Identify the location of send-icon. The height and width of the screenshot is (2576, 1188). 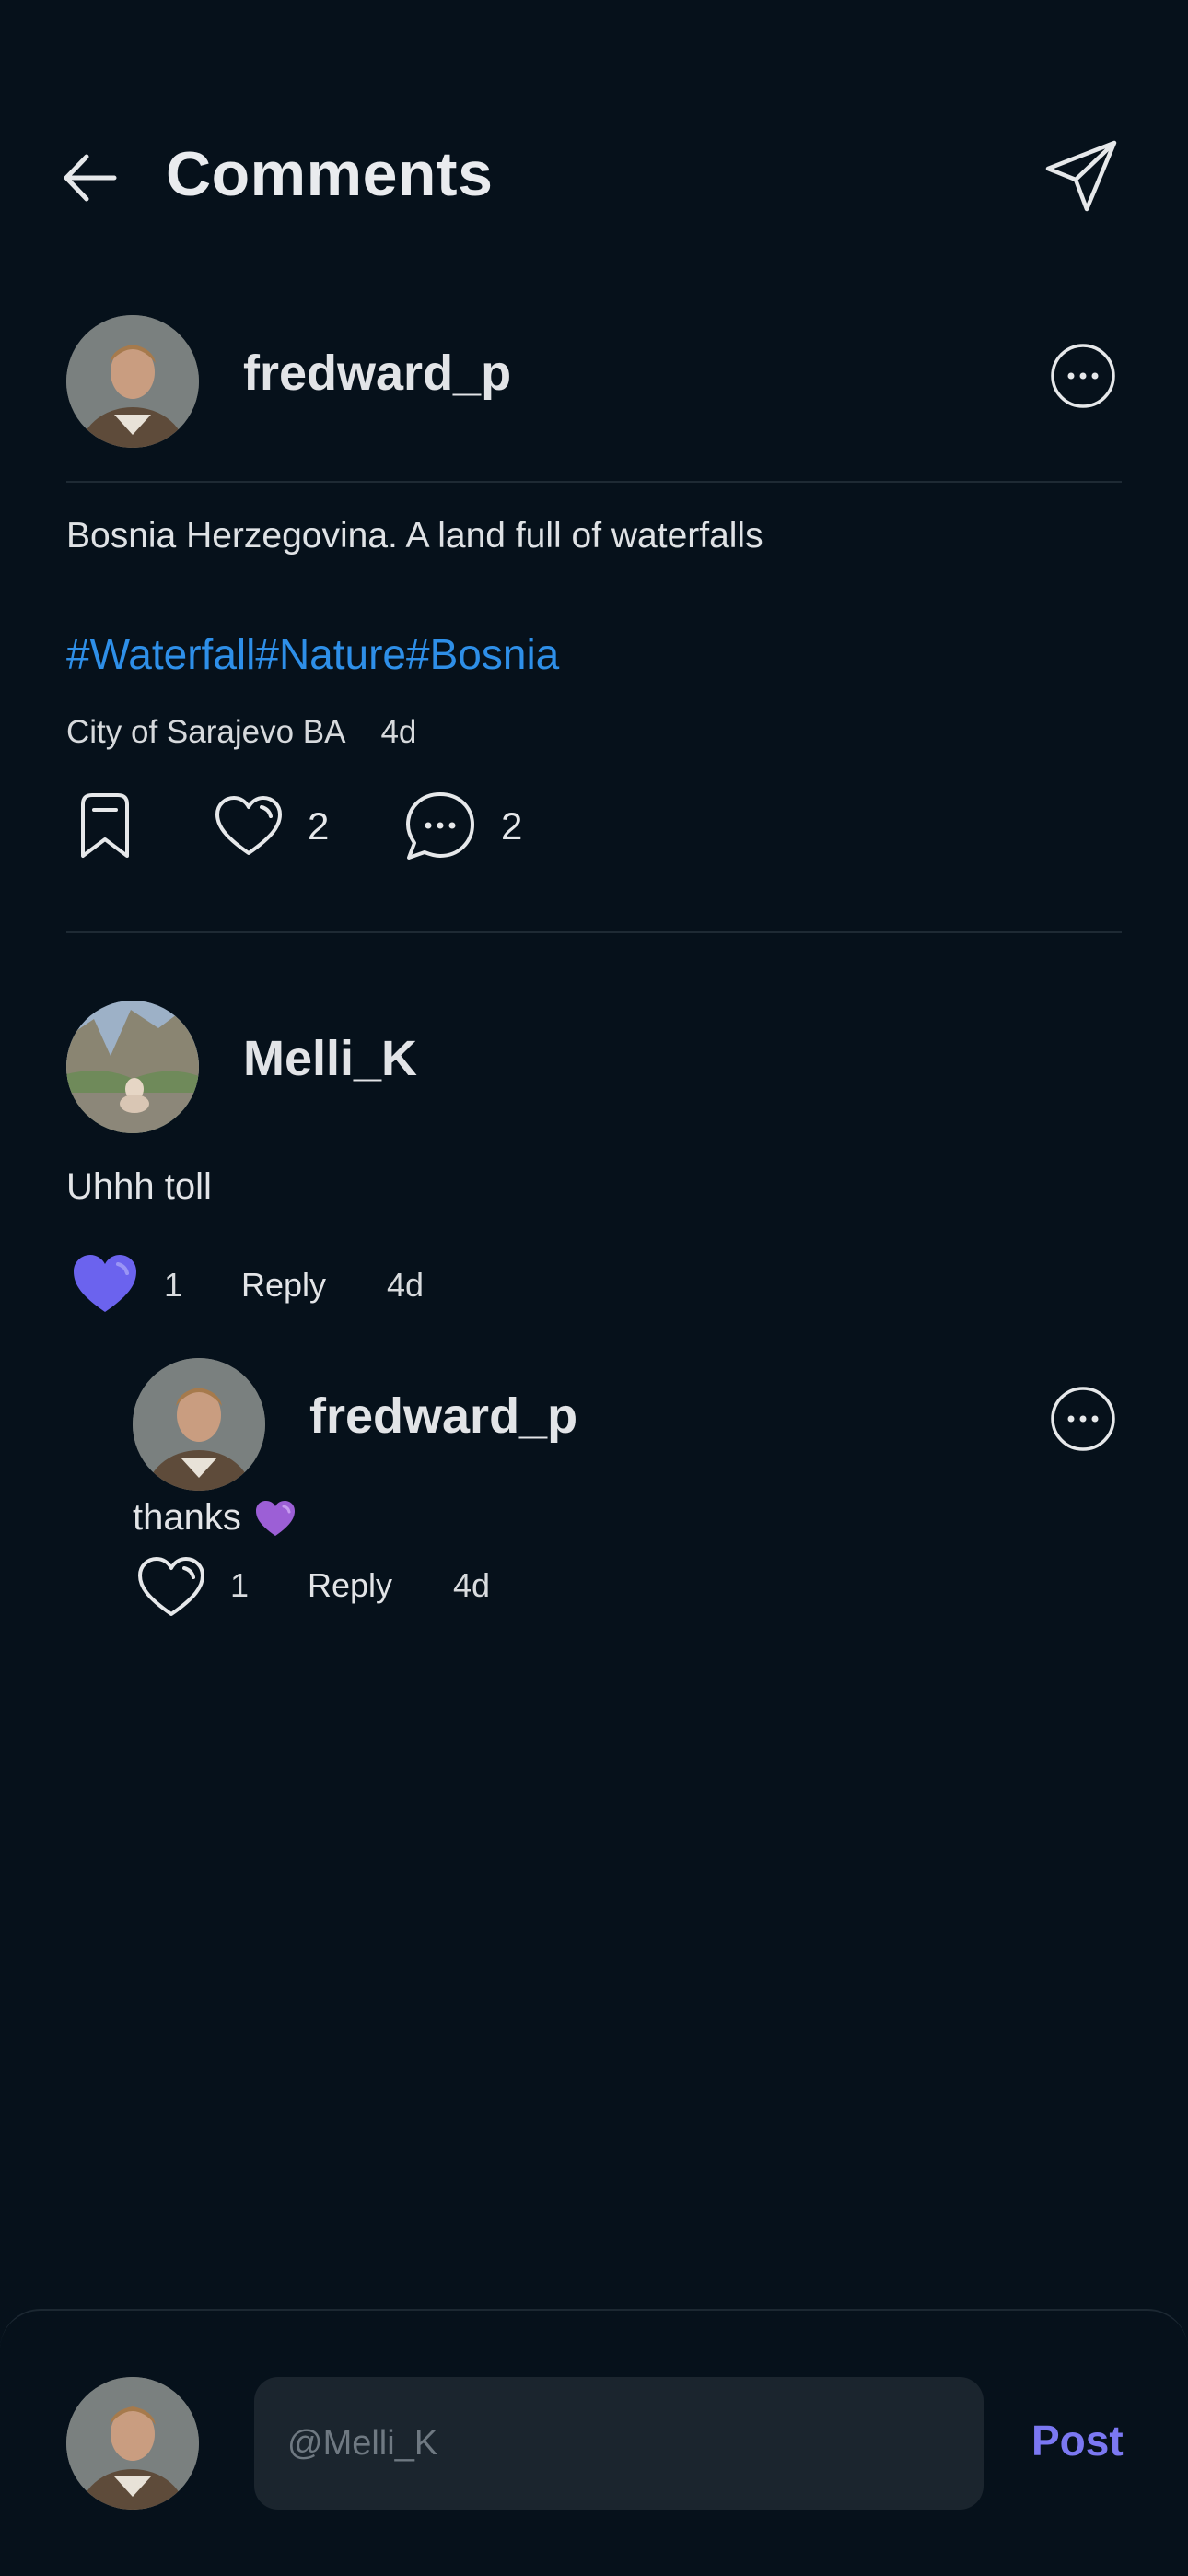
(1081, 176).